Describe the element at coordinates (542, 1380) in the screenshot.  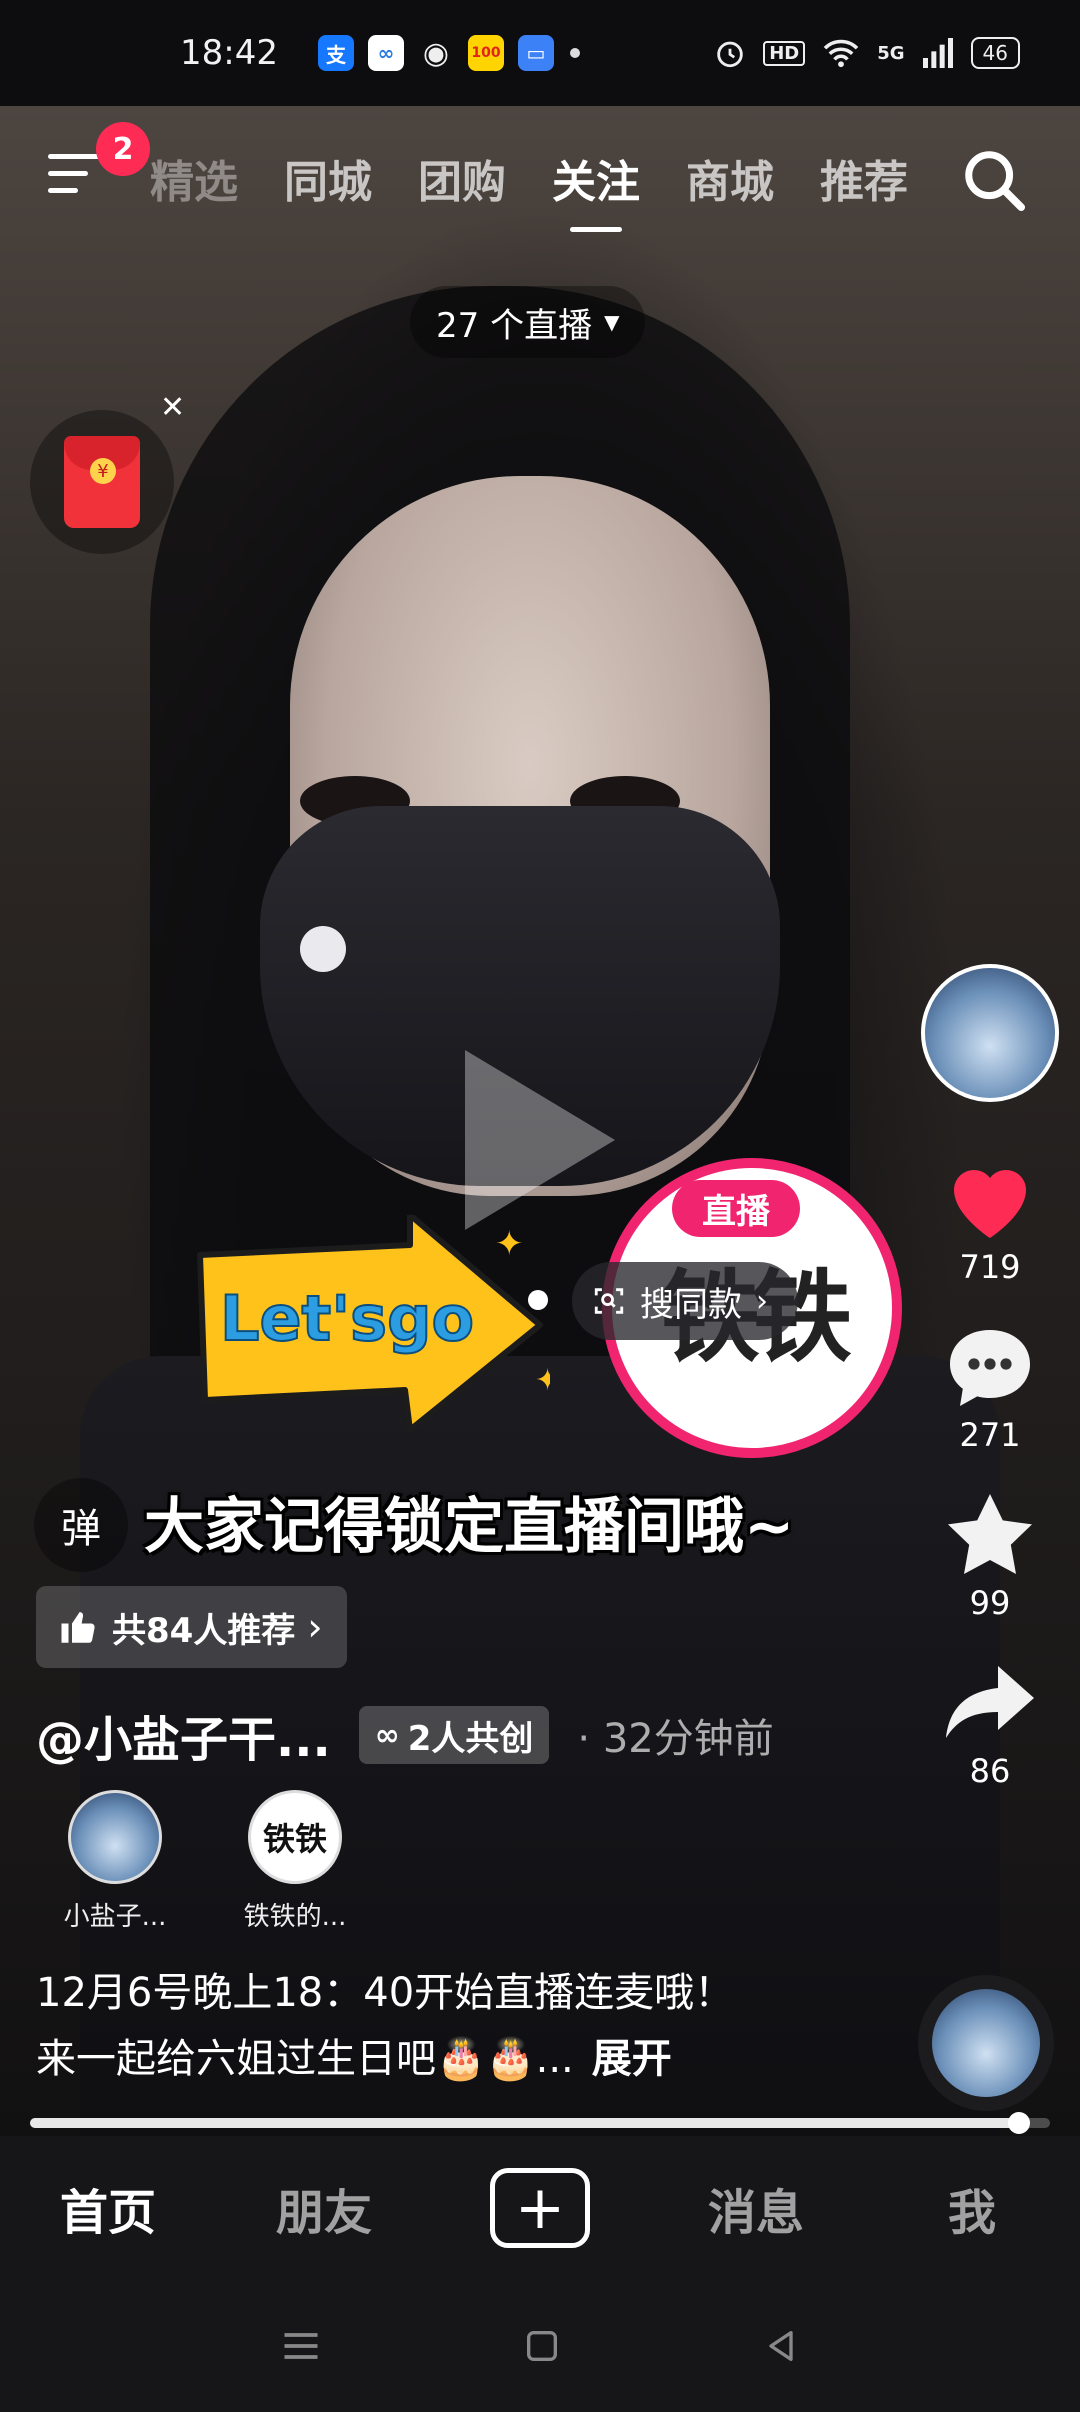
I see `sparkle-icon-small: ✦` at that location.